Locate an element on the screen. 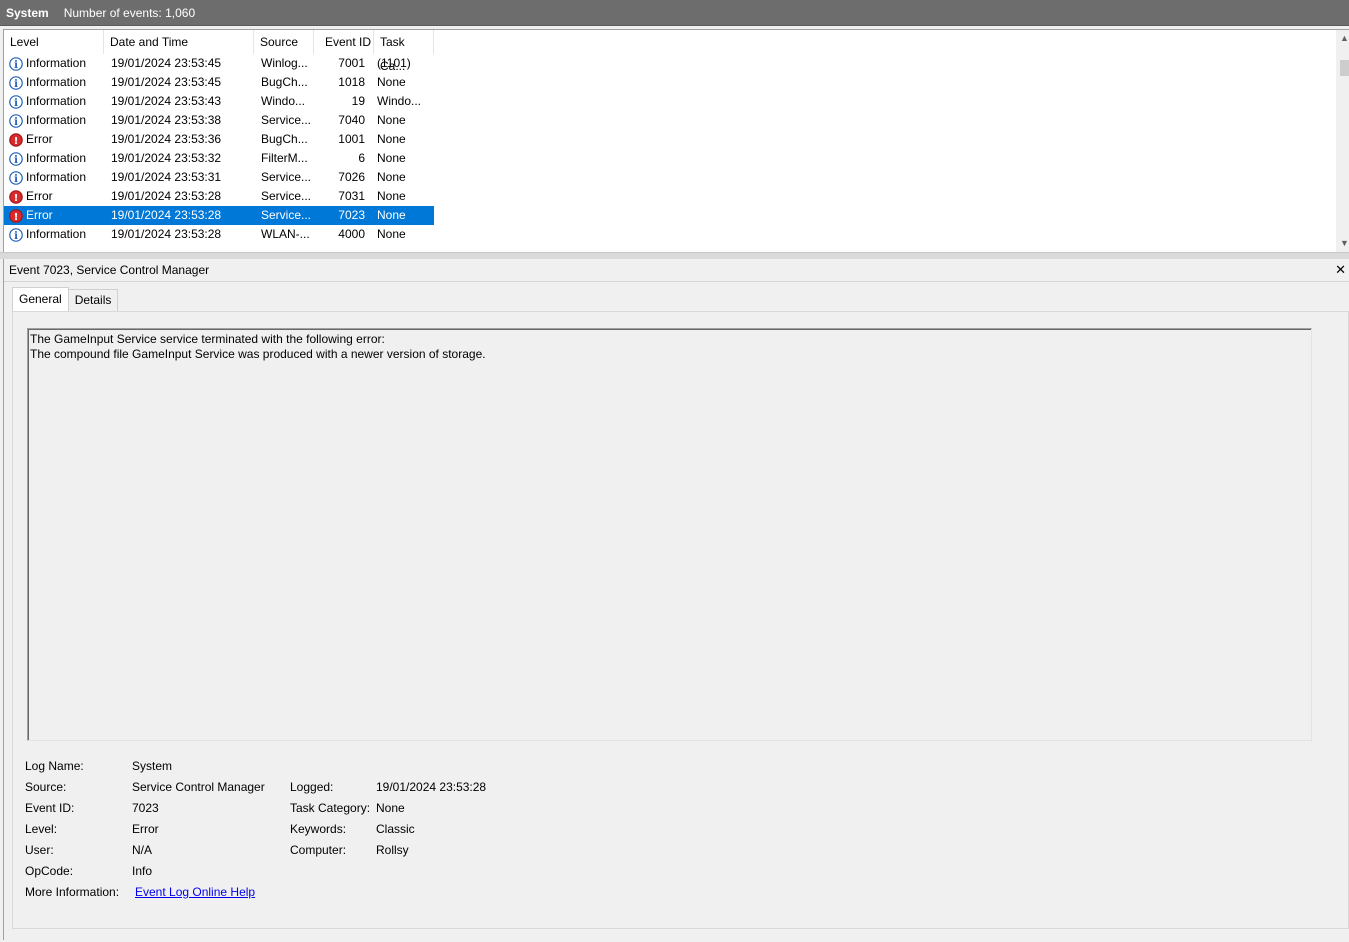  scroll-up-icon: ▲ is located at coordinates (1342, 38).